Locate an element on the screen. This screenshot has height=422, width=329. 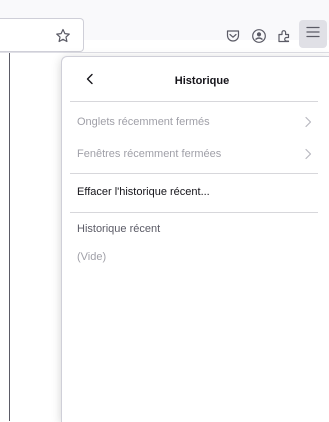
pocket-icon is located at coordinates (233, 36).